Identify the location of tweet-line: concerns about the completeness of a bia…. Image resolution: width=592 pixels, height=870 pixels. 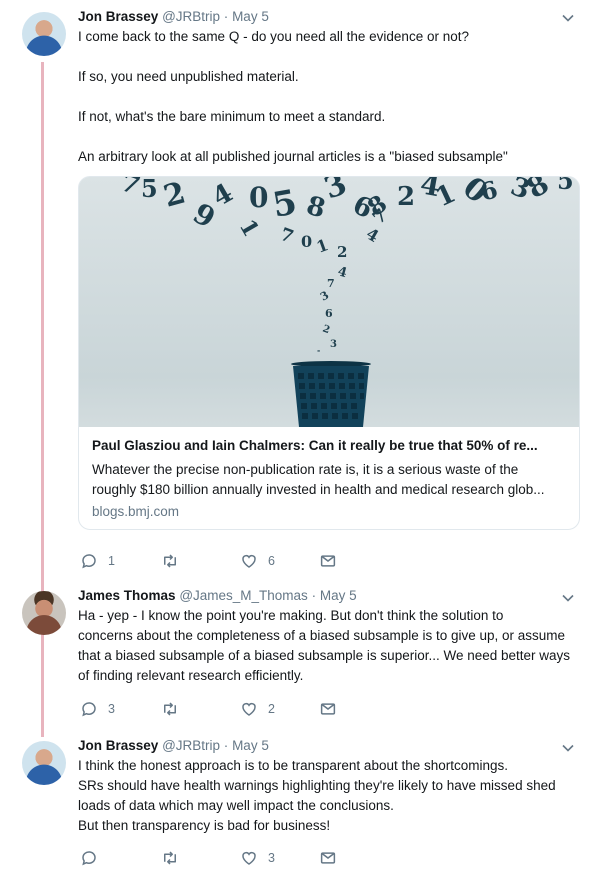
(322, 635).